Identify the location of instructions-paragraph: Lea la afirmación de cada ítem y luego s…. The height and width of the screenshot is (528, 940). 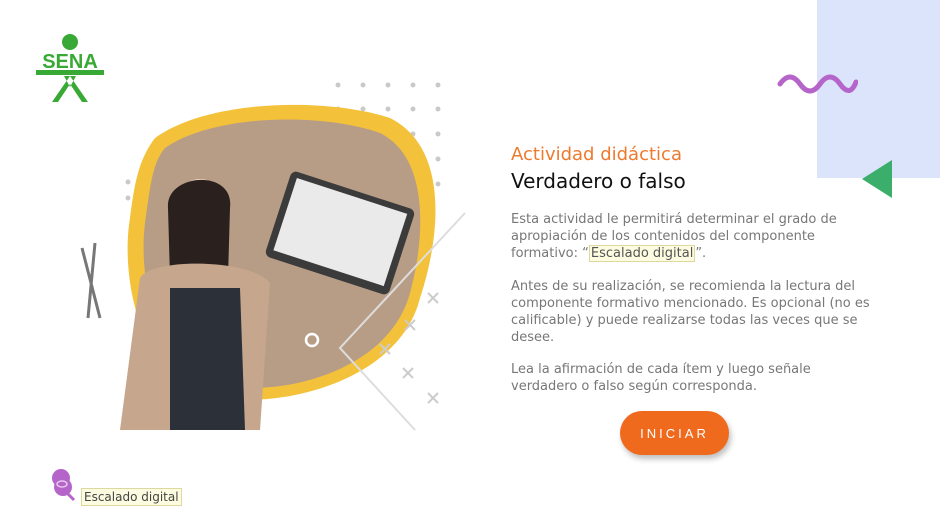
(661, 378).